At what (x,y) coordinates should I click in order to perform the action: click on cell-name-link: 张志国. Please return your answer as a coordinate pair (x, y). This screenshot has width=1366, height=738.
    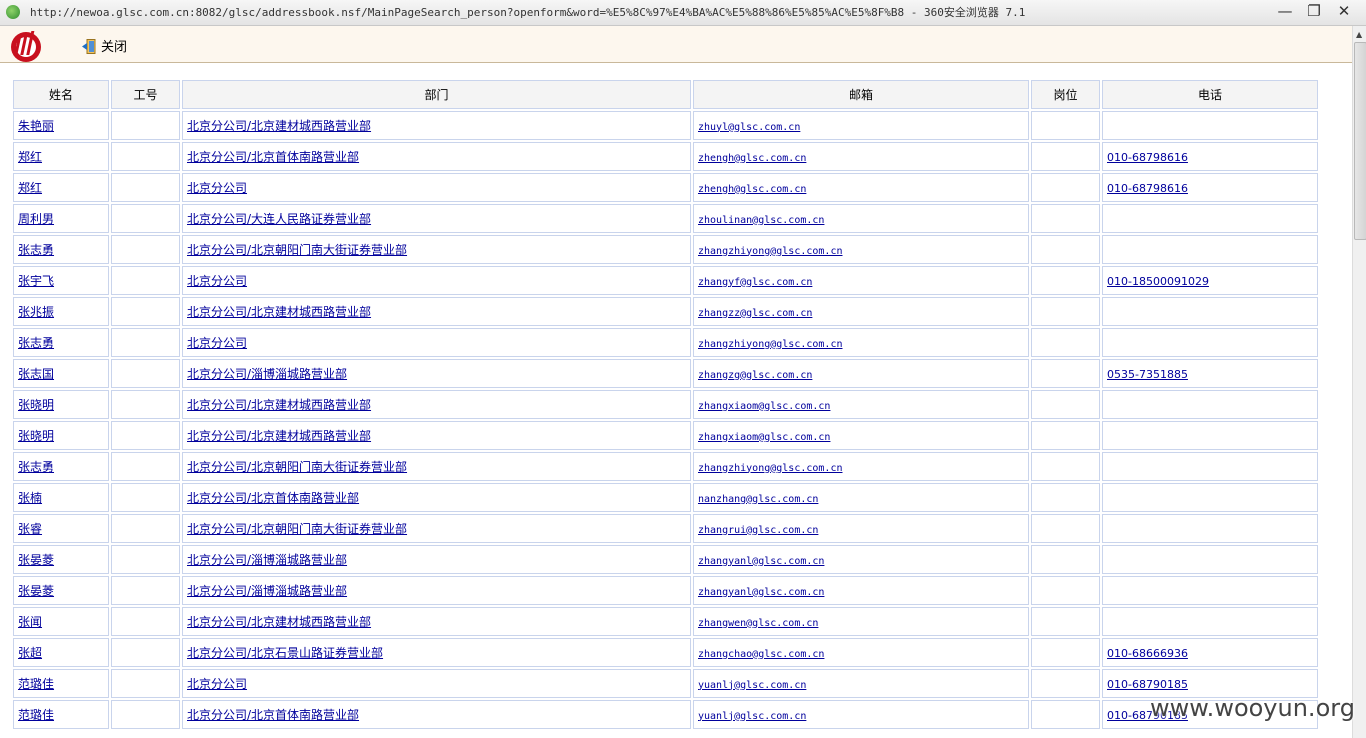
    Looking at the image, I should click on (36, 374).